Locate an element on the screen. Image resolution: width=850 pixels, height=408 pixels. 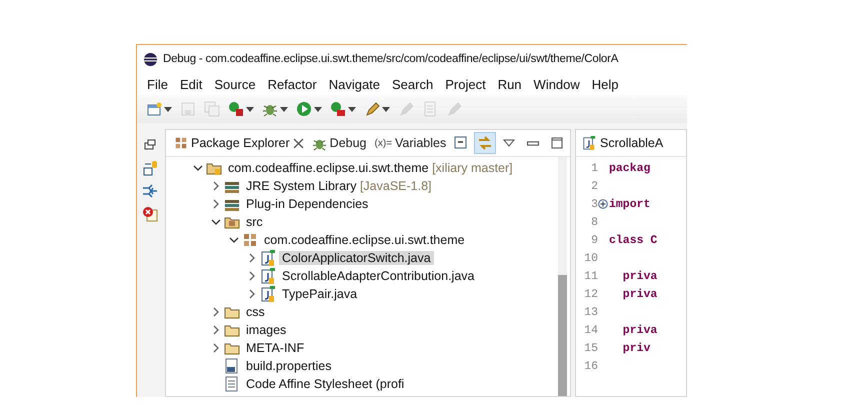
code-line: import is located at coordinates (629, 204).